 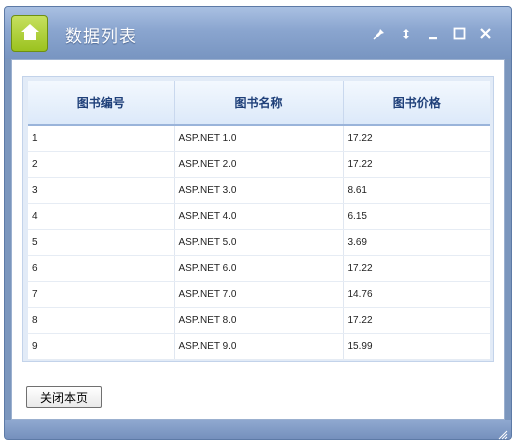 I want to click on restore-button, so click(x=406, y=34).